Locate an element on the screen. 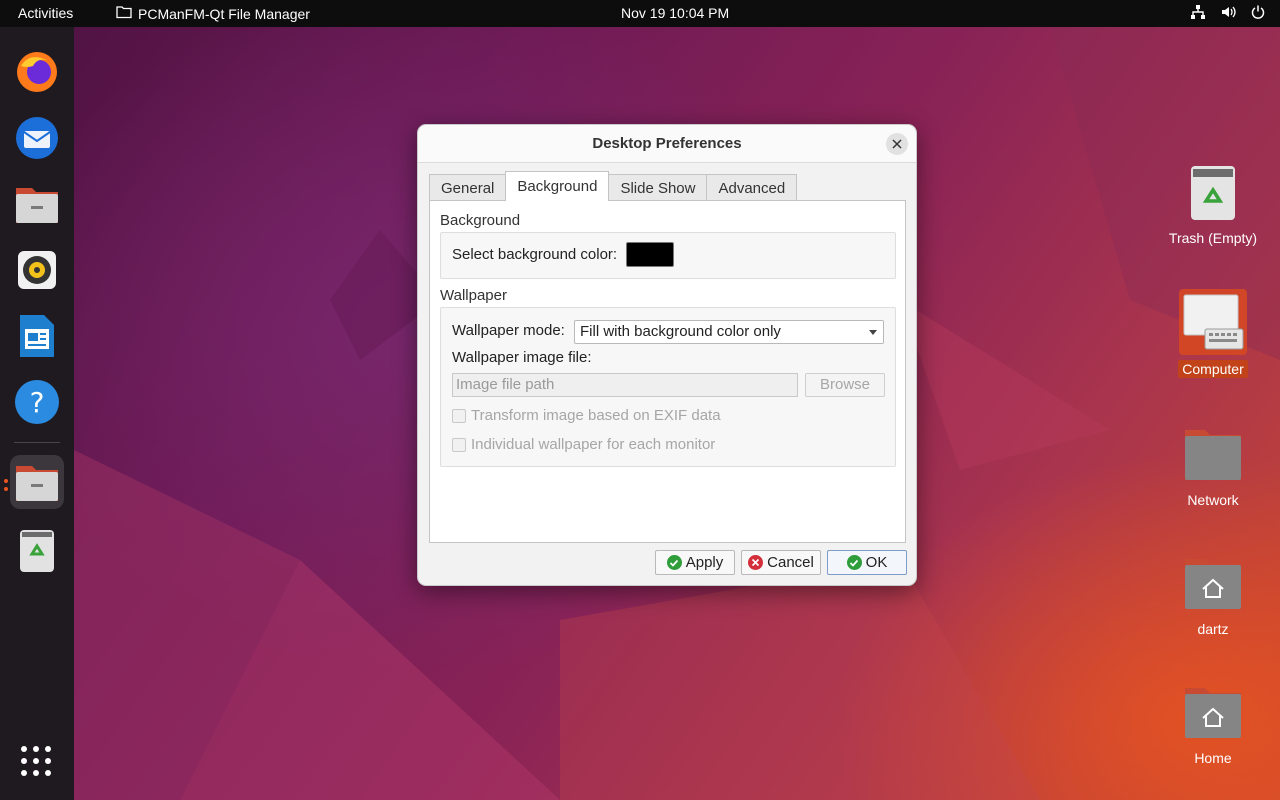 This screenshot has height=800, width=1280. wallpaper-image-file-label: Wallpaper image file: is located at coordinates (522, 357).